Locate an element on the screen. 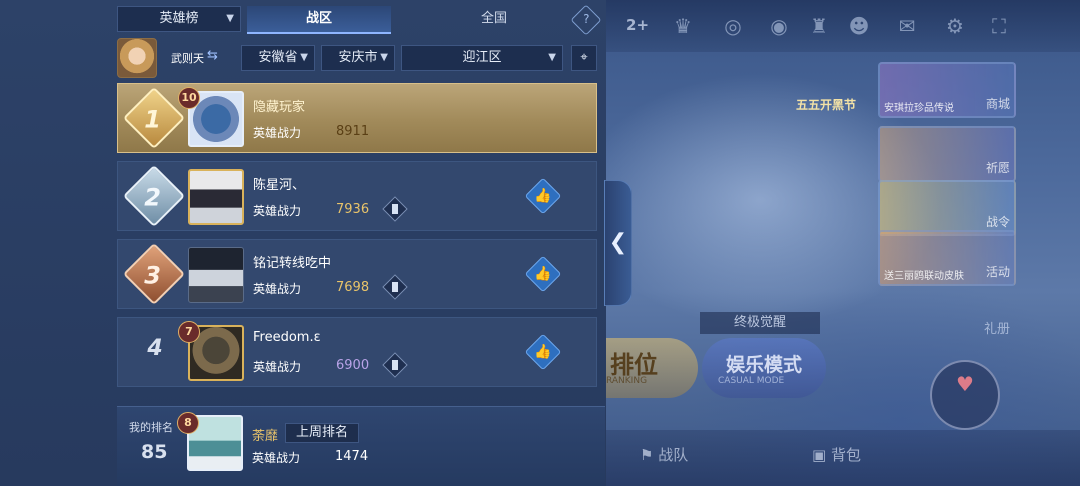 The height and width of the screenshot is (486, 1080). eye-icon: ◉ is located at coordinates (779, 26).